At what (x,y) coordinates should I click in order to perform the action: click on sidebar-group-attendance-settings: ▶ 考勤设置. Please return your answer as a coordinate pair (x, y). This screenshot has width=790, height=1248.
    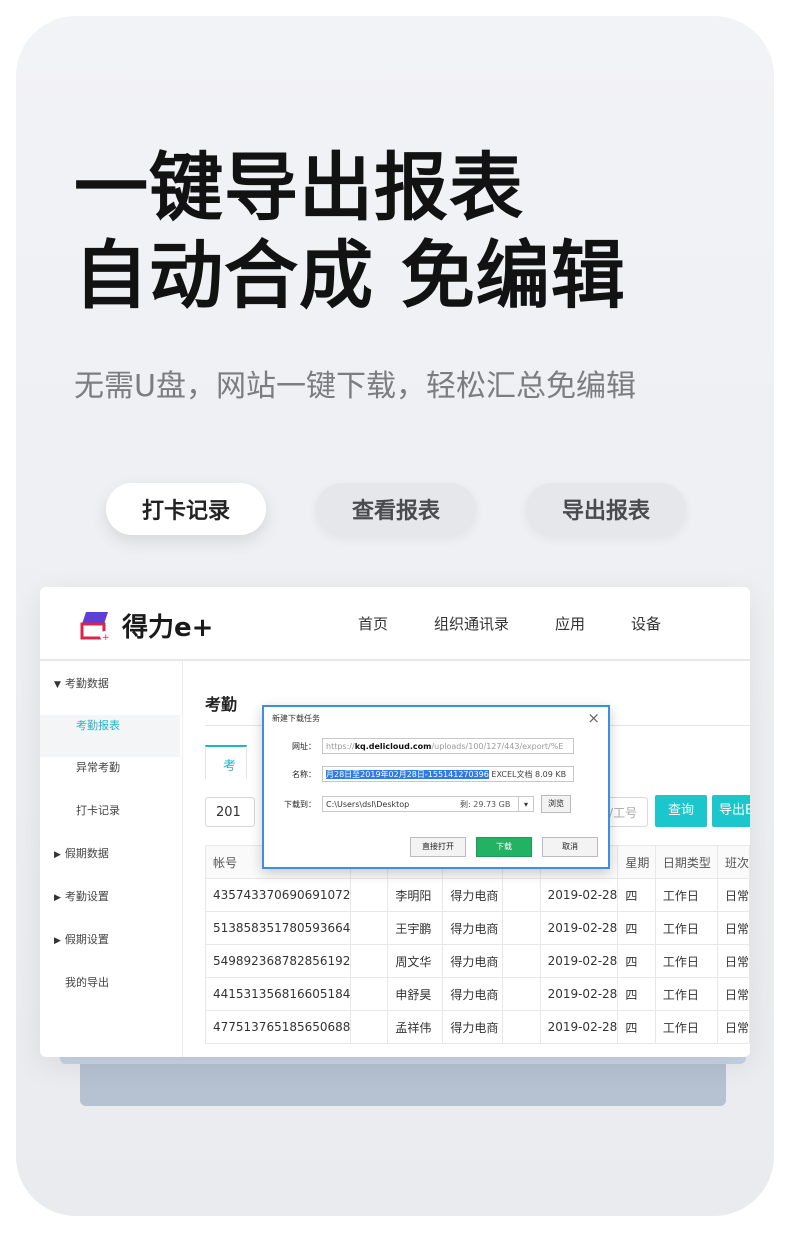
    Looking at the image, I should click on (81, 896).